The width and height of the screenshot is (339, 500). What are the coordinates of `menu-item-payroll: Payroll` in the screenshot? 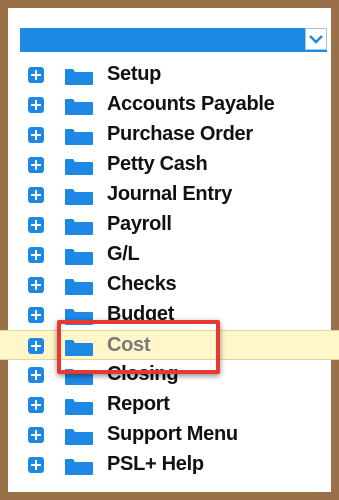 It's located at (169, 225).